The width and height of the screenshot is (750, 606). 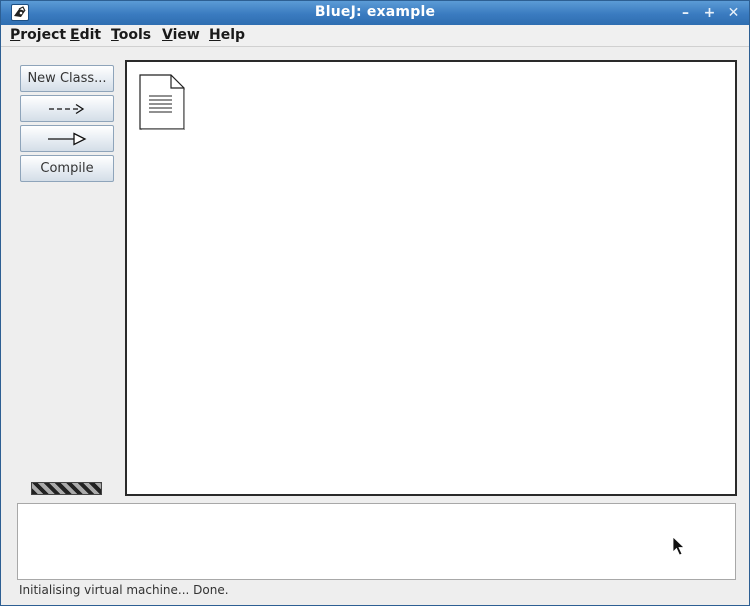 What do you see at coordinates (733, 13) in the screenshot?
I see `close-icon: ✕` at bounding box center [733, 13].